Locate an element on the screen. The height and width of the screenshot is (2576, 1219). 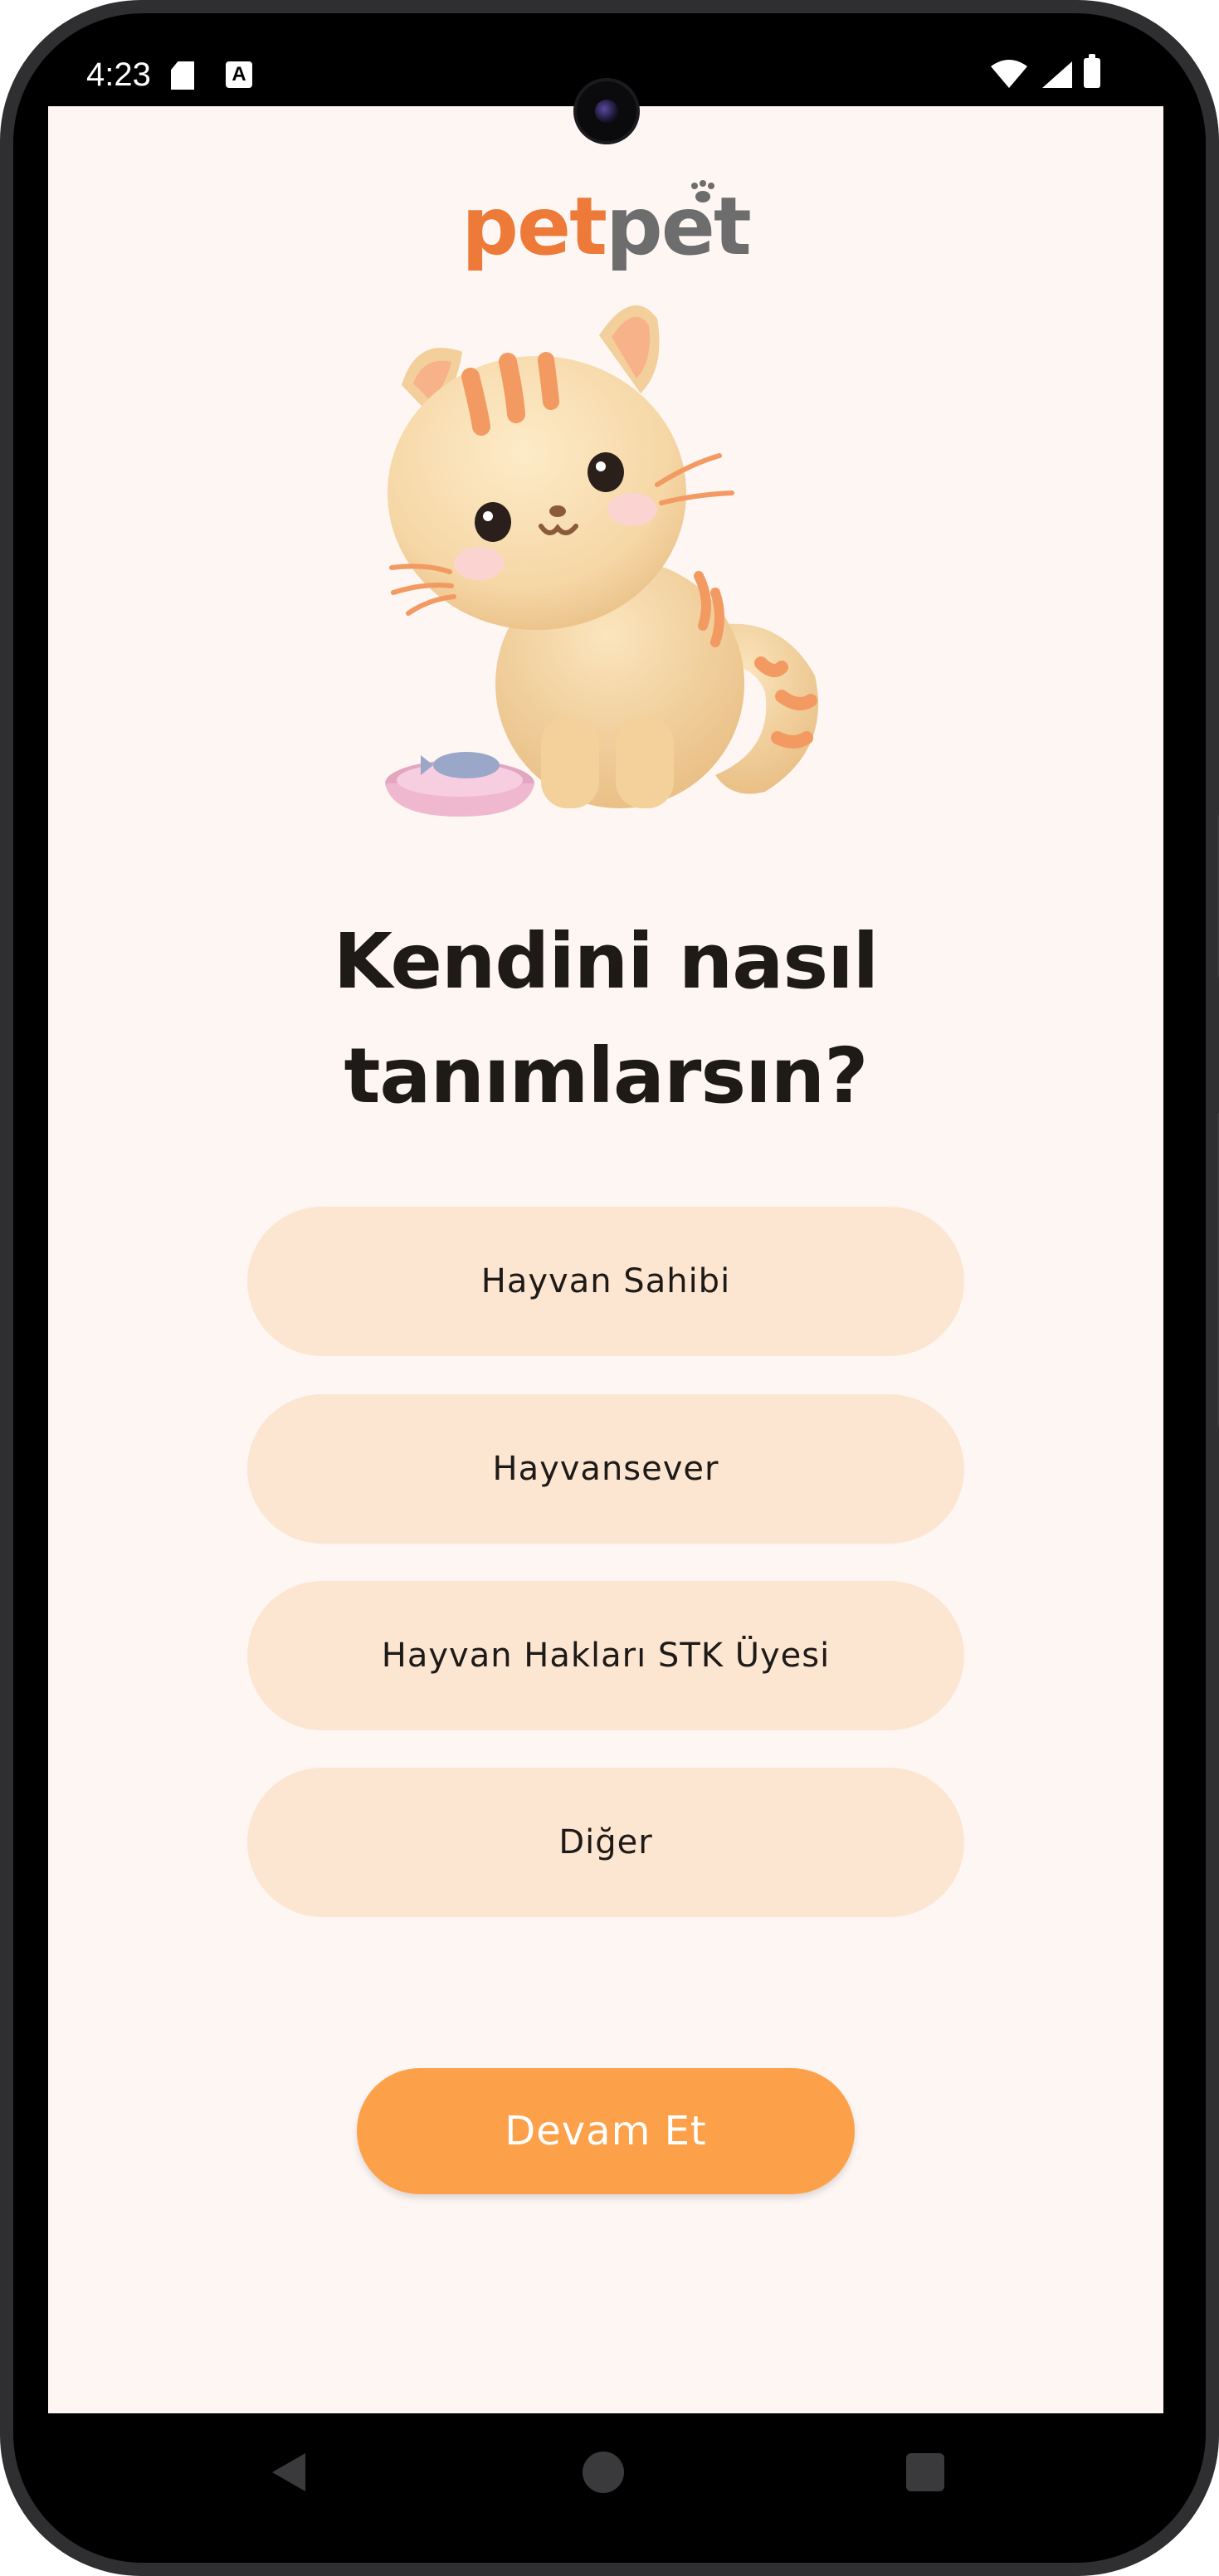
kitten-illustration is located at coordinates (602, 561).